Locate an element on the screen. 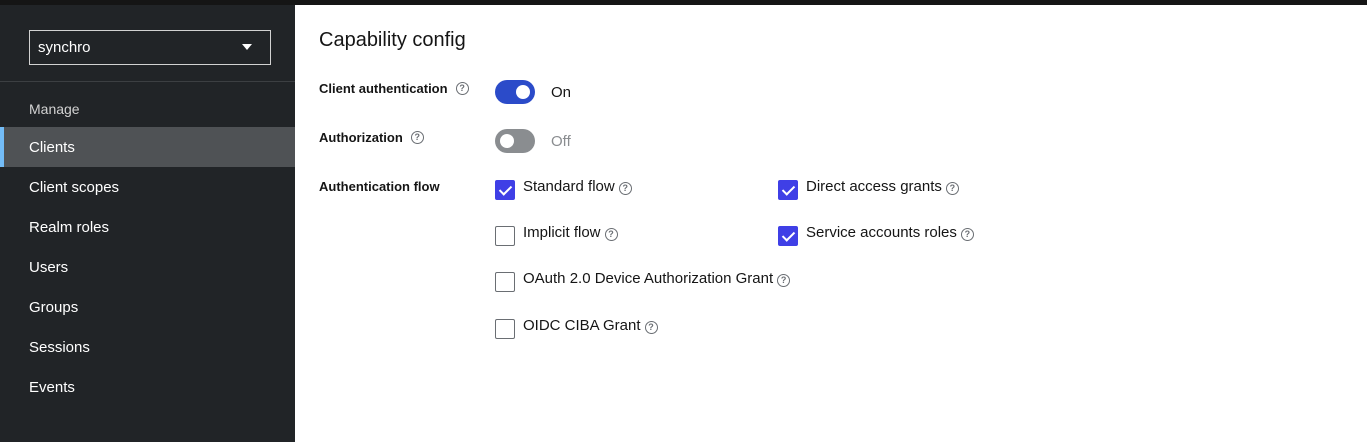  authorization-switch-row: Off is located at coordinates (533, 141).